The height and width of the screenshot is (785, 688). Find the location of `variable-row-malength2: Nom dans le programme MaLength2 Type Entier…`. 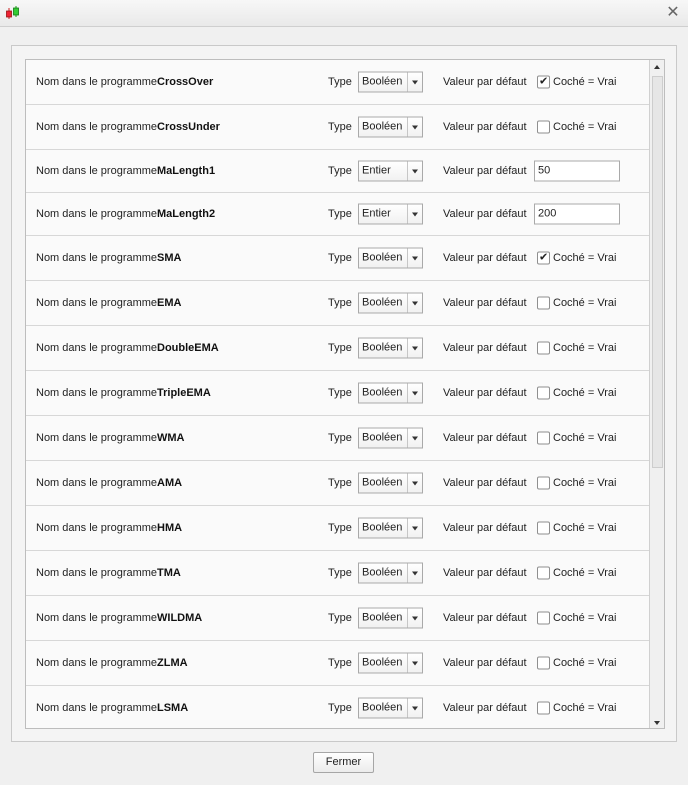

variable-row-malength2: Nom dans le programme MaLength2 Type Entier… is located at coordinates (338, 214).